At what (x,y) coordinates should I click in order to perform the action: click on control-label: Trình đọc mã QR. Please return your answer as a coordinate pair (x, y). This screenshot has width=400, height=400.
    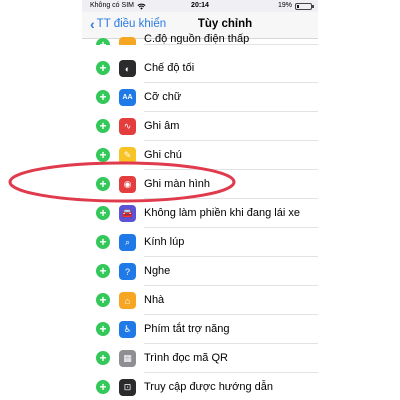
    Looking at the image, I should click on (186, 358).